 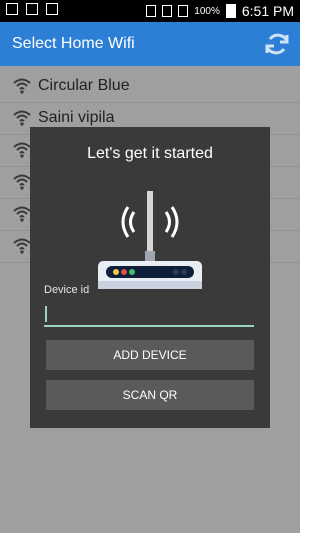 I want to click on device-id-input-wrap, so click(x=149, y=315).